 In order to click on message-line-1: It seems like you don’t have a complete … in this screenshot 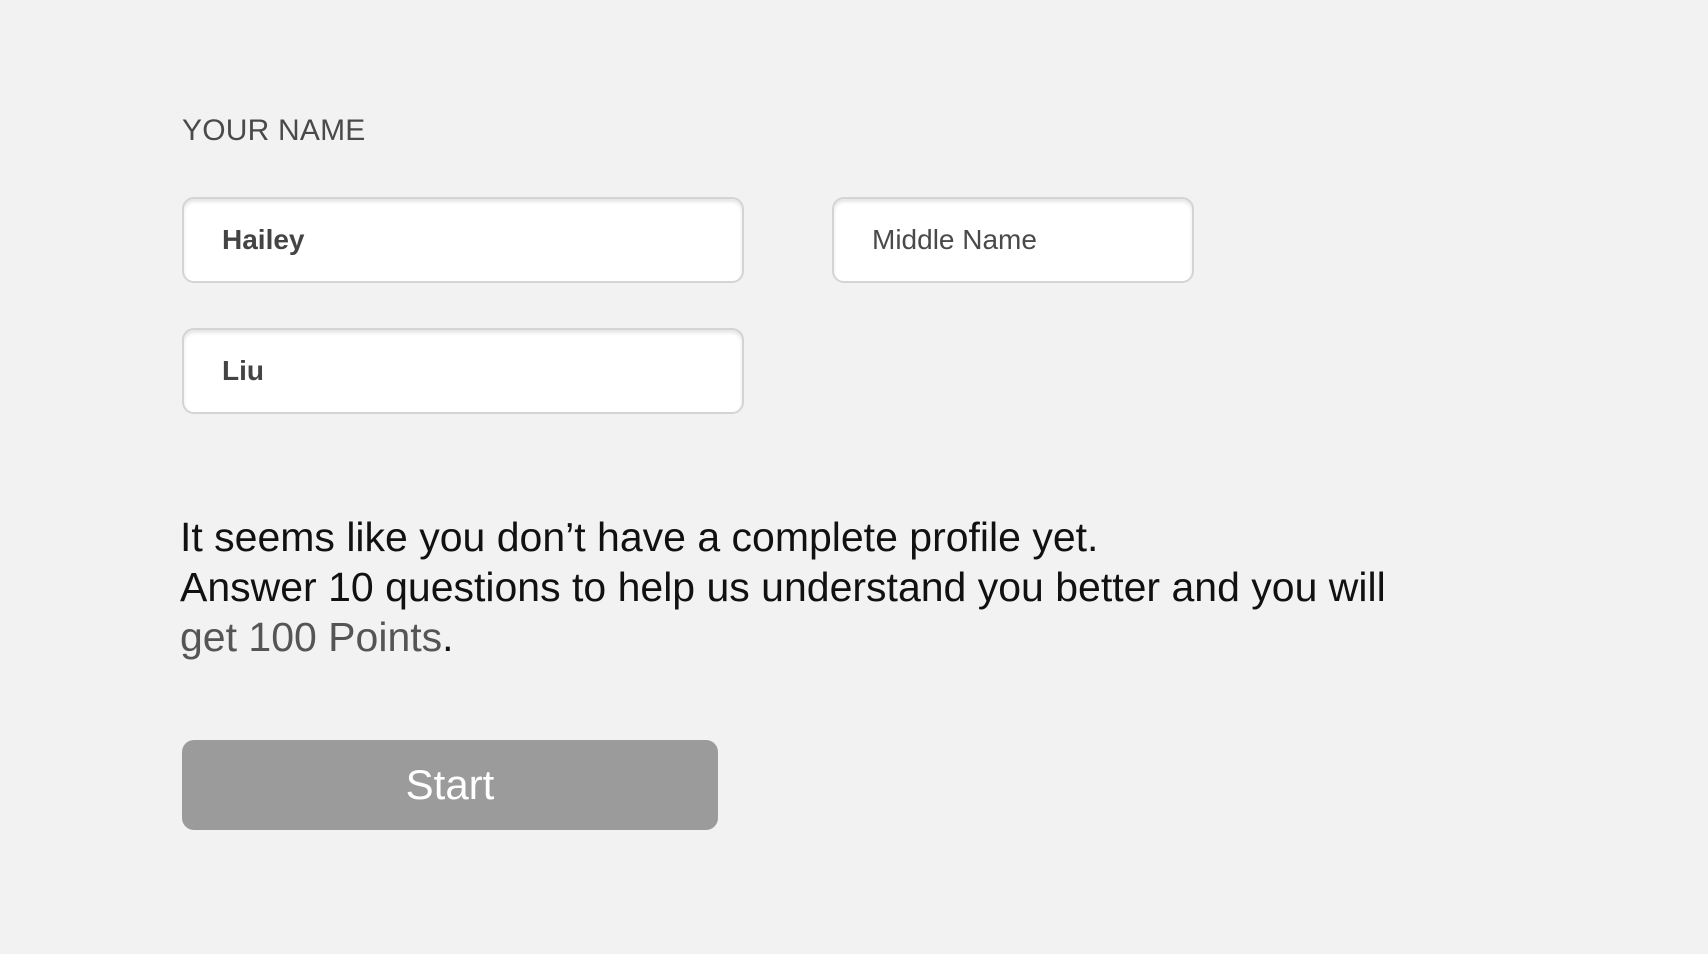, I will do `click(639, 537)`.